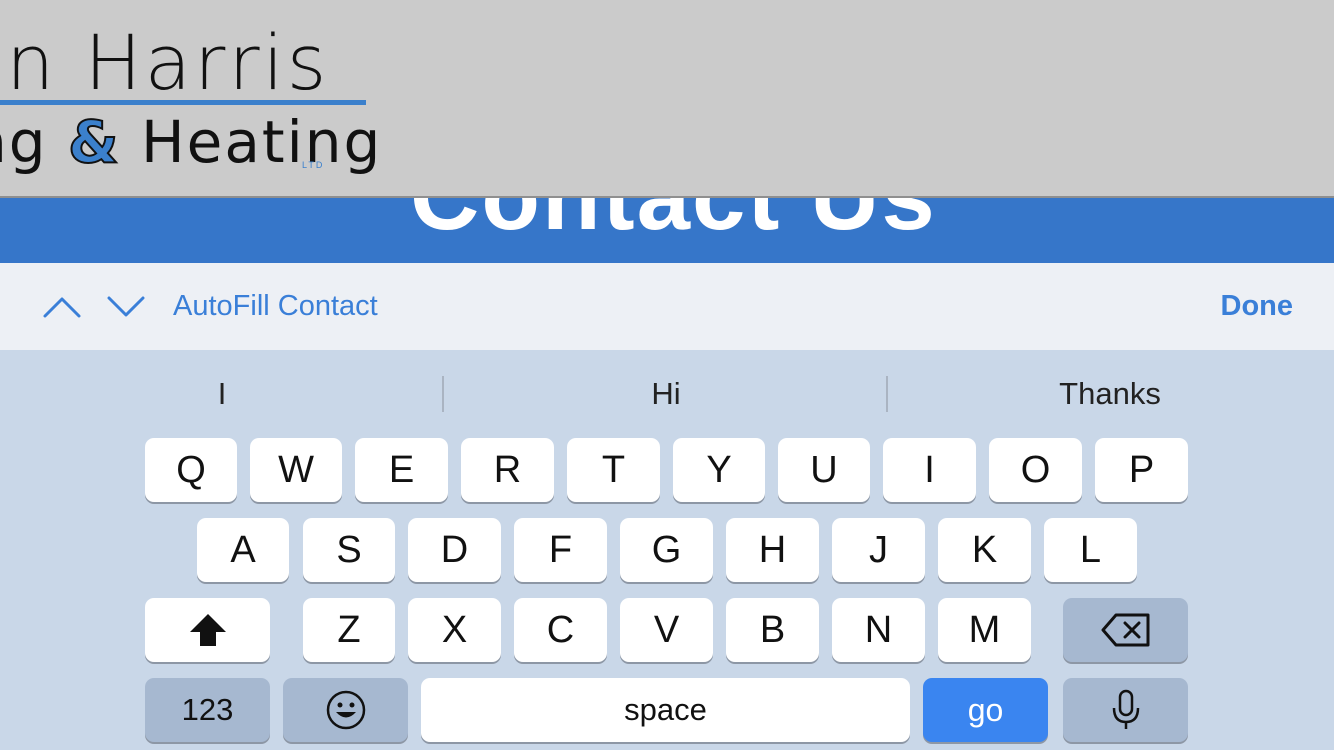 The image size is (1334, 750). I want to click on logo-tagline-text: ng & Heating, so click(191, 142).